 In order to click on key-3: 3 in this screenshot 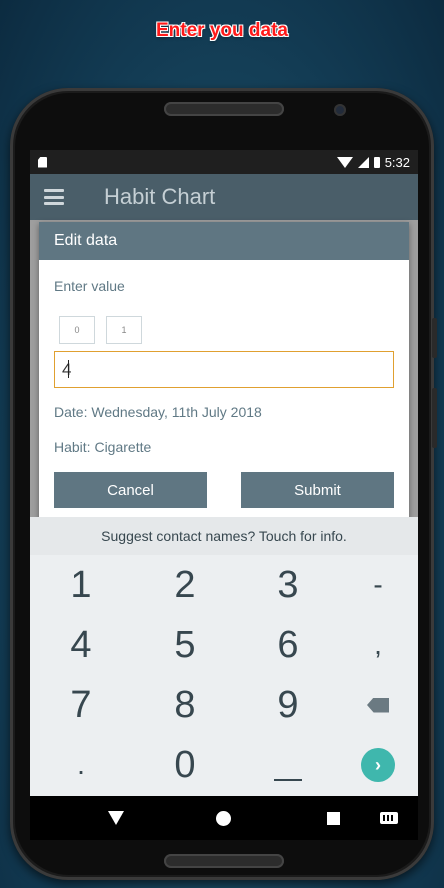, I will do `click(288, 585)`.